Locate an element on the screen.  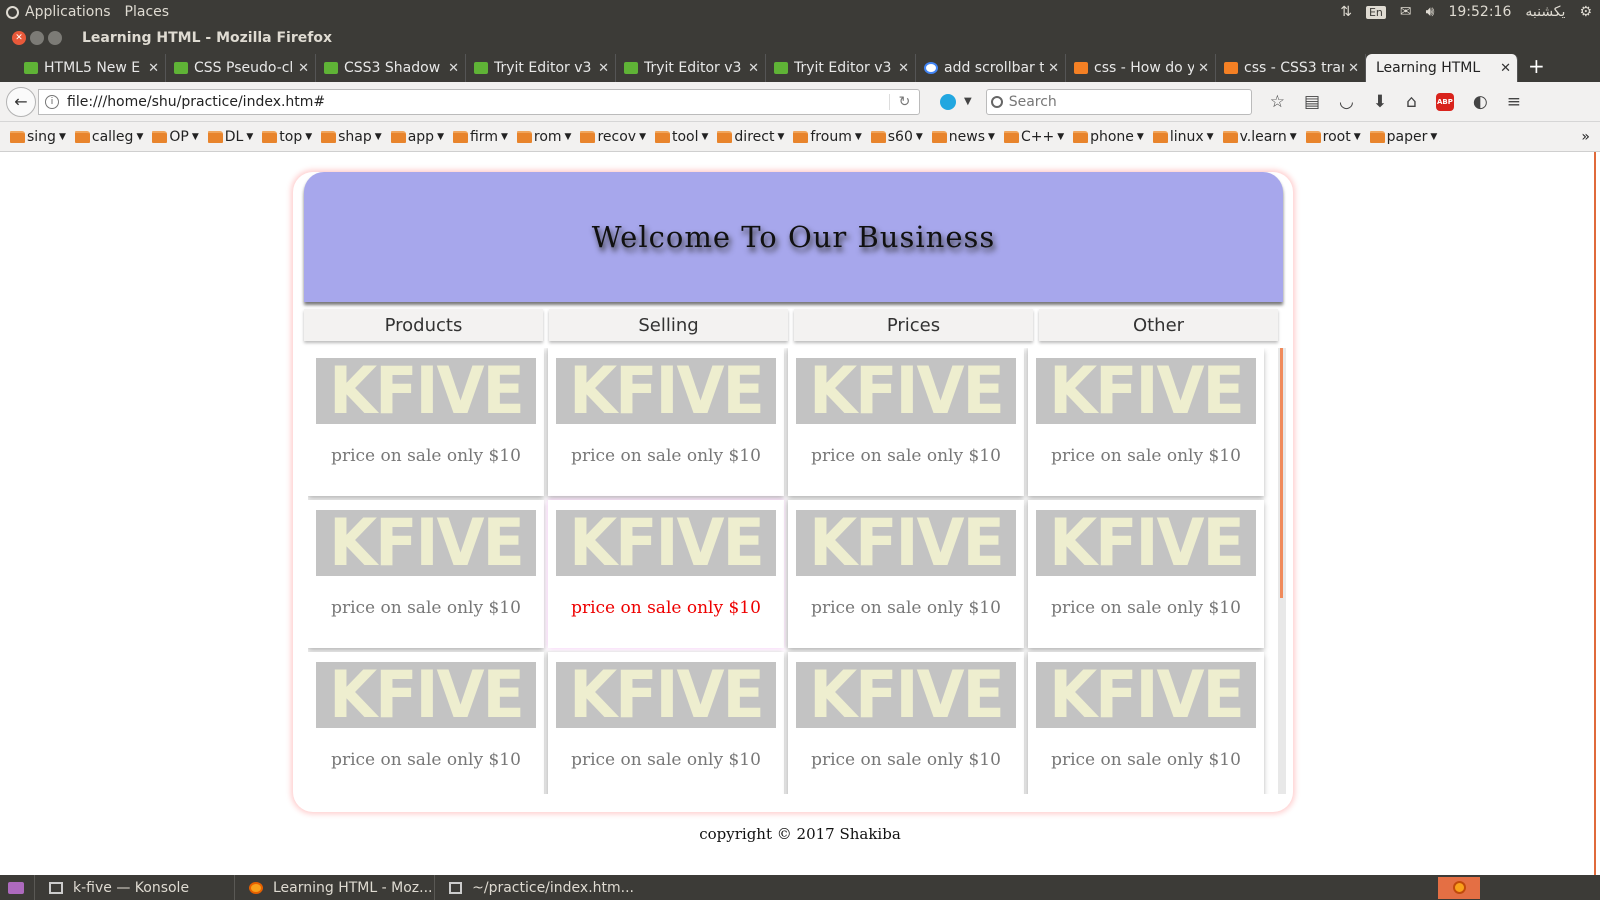
site-info-icon: i is located at coordinates (52, 101).